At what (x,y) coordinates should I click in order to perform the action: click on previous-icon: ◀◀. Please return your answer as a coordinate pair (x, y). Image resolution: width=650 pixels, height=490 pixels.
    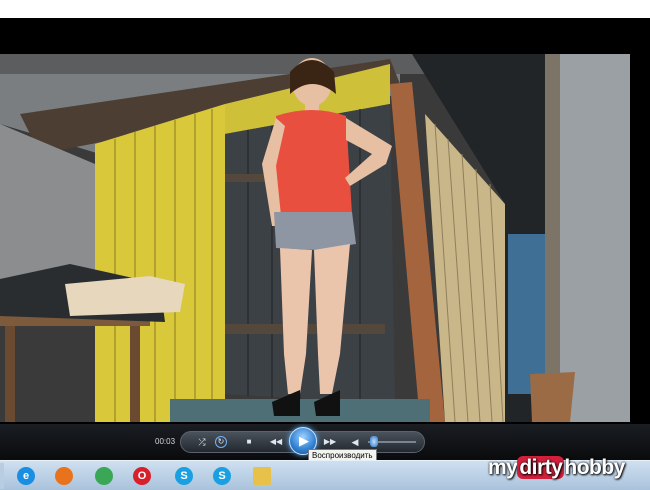
    Looking at the image, I should click on (276, 442).